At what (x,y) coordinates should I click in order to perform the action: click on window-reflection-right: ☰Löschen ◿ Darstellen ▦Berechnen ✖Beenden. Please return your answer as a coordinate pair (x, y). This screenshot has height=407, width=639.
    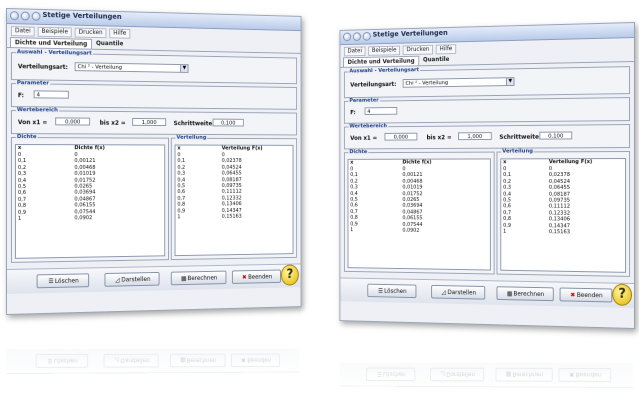
    Looking at the image, I should click on (486, 358).